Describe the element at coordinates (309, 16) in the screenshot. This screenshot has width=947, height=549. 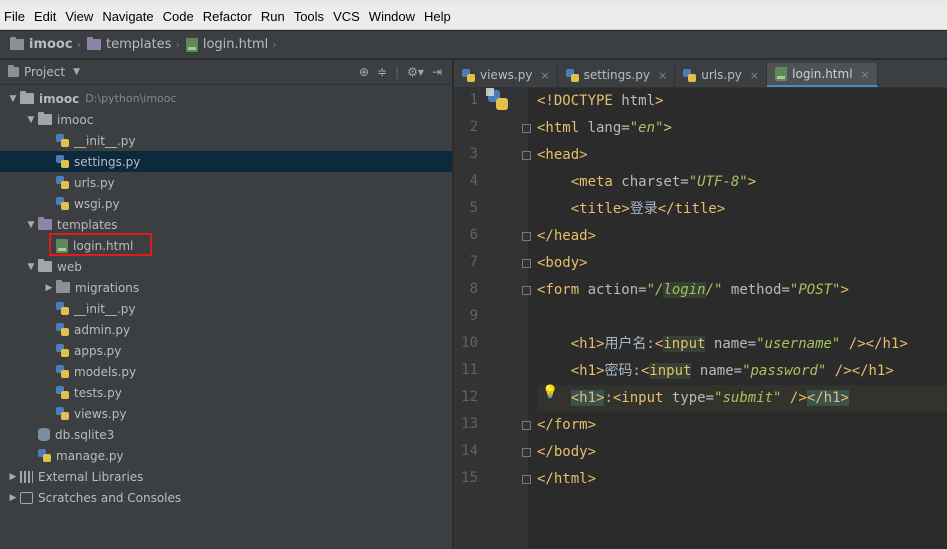
I see `menu-tools: Tools` at that location.